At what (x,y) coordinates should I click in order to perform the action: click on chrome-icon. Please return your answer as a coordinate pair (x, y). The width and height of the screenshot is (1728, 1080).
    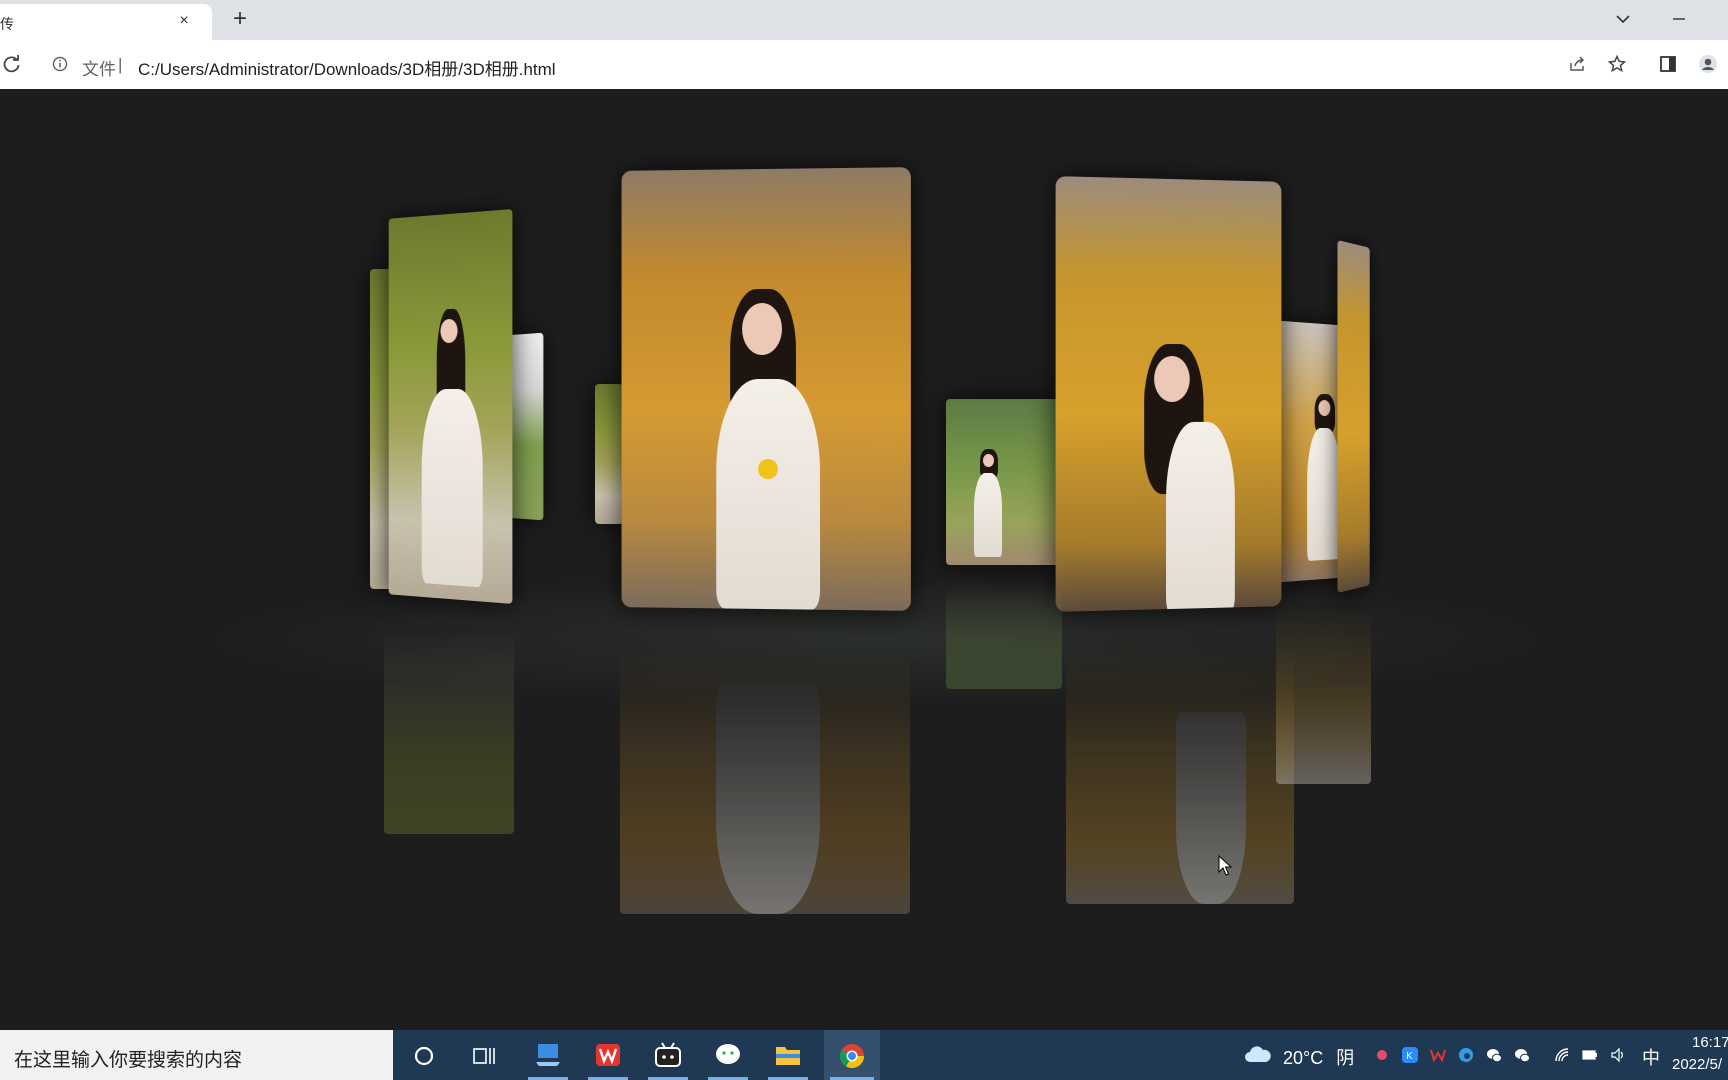
    Looking at the image, I should click on (851, 1056).